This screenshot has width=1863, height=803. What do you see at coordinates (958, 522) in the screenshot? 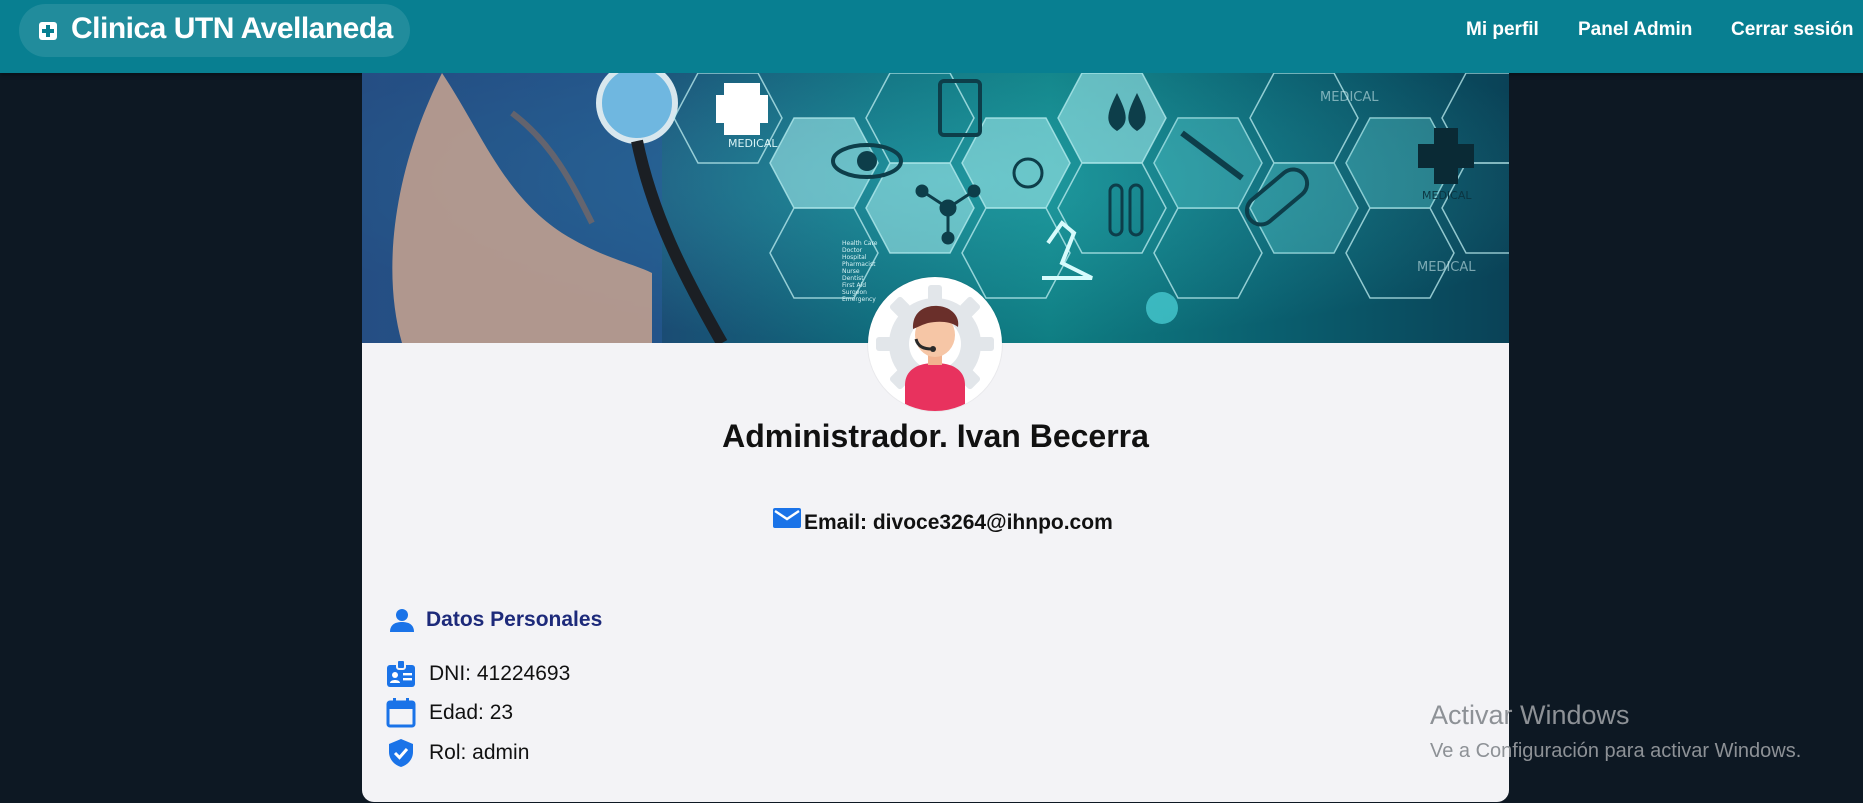
I see `email-value: Email: divoce3264@ihnpo.com` at bounding box center [958, 522].